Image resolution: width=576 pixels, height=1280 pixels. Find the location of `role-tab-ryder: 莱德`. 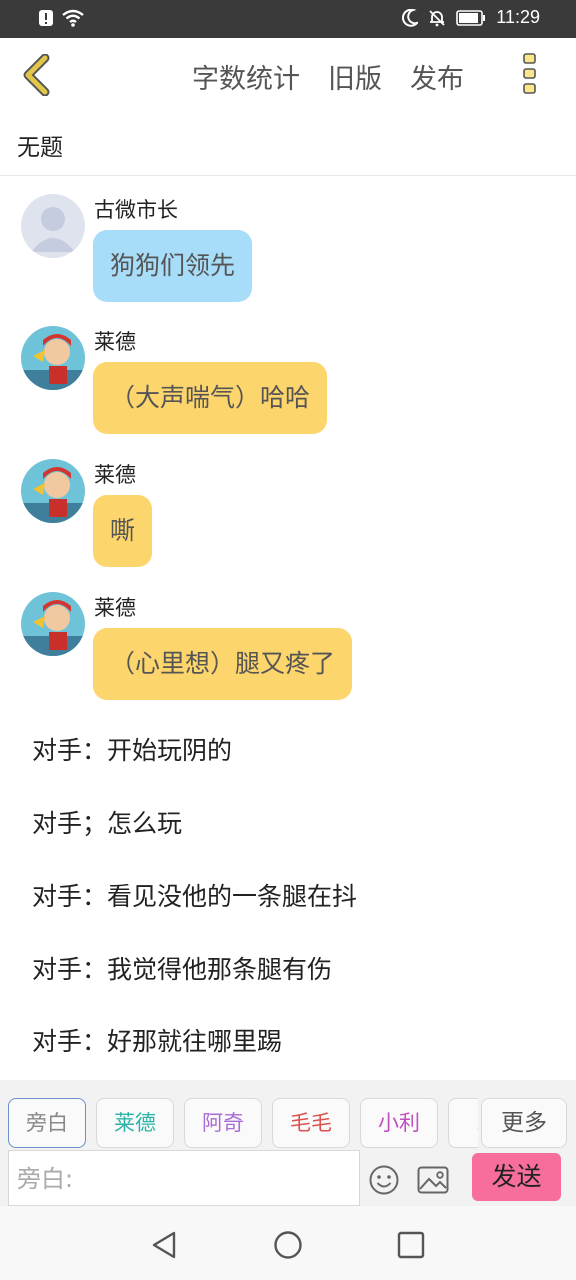

role-tab-ryder: 莱德 is located at coordinates (135, 1123).